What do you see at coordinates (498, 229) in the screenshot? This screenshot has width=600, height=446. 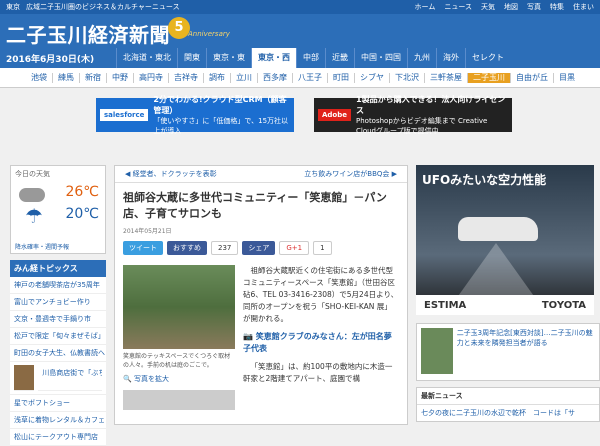 I see `car-image` at bounding box center [498, 229].